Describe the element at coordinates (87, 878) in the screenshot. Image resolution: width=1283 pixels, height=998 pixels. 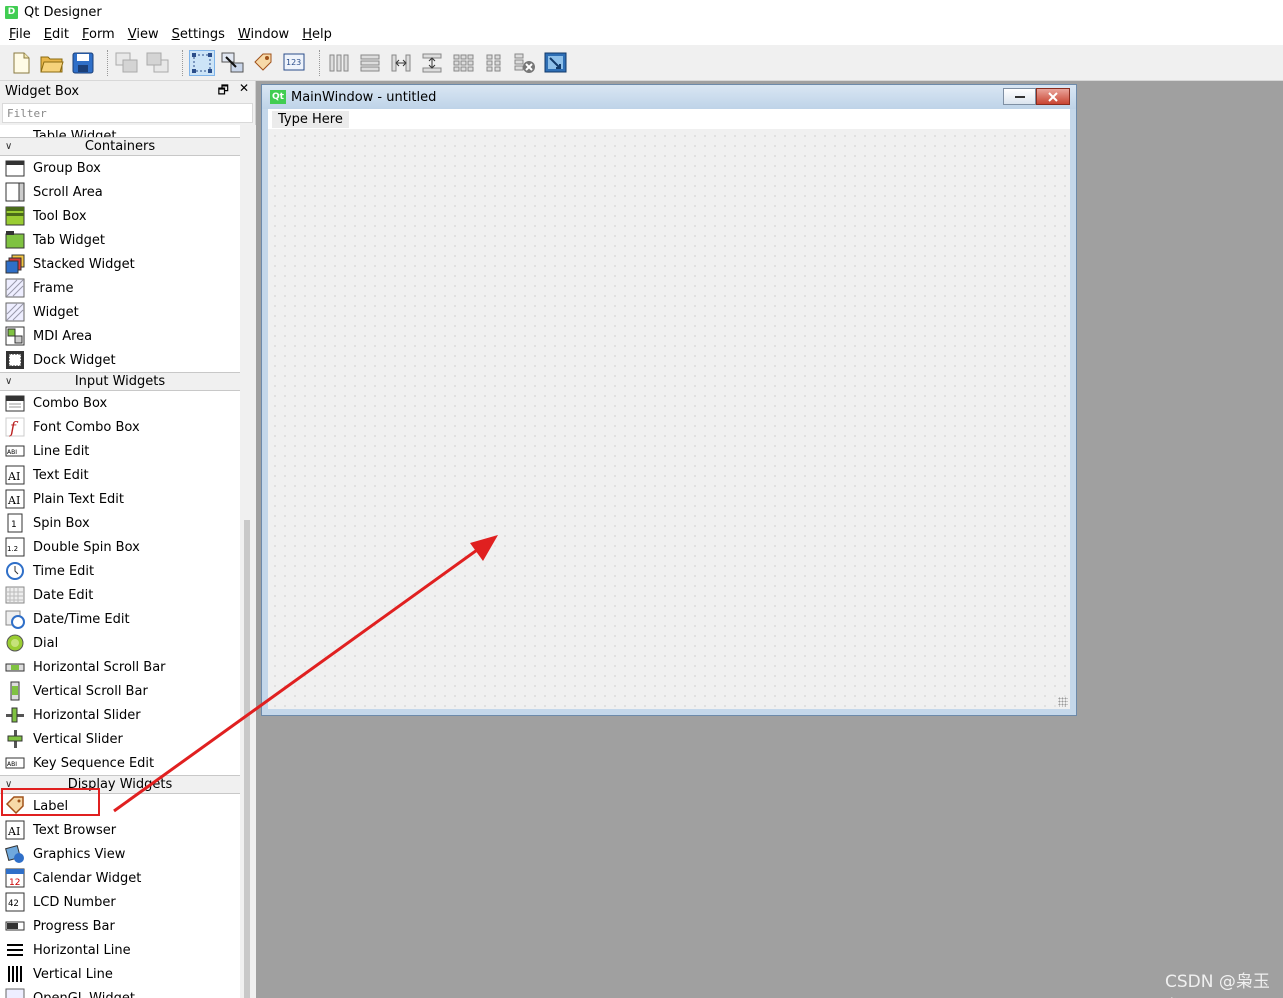
I see `widget-item-label: Calendar Widget` at that location.